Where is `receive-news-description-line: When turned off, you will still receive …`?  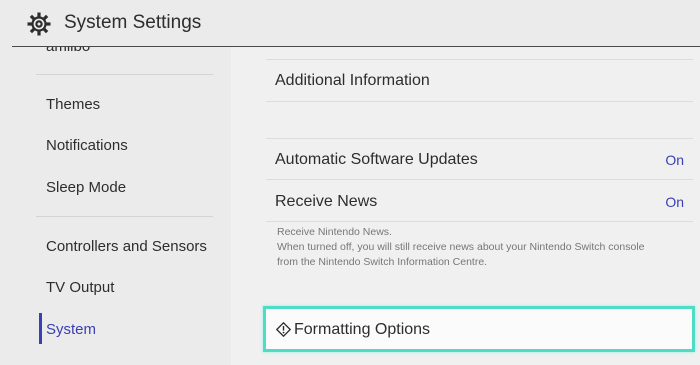 receive-news-description-line: When turned off, you will still receive … is located at coordinates (461, 247).